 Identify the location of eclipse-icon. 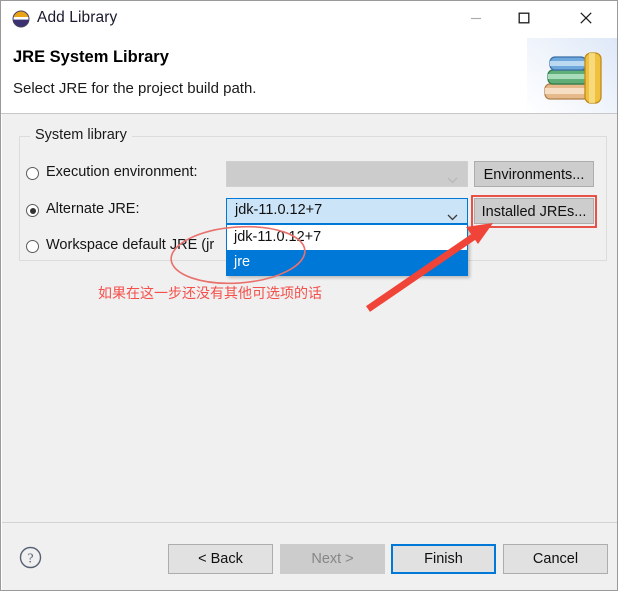
(21, 19).